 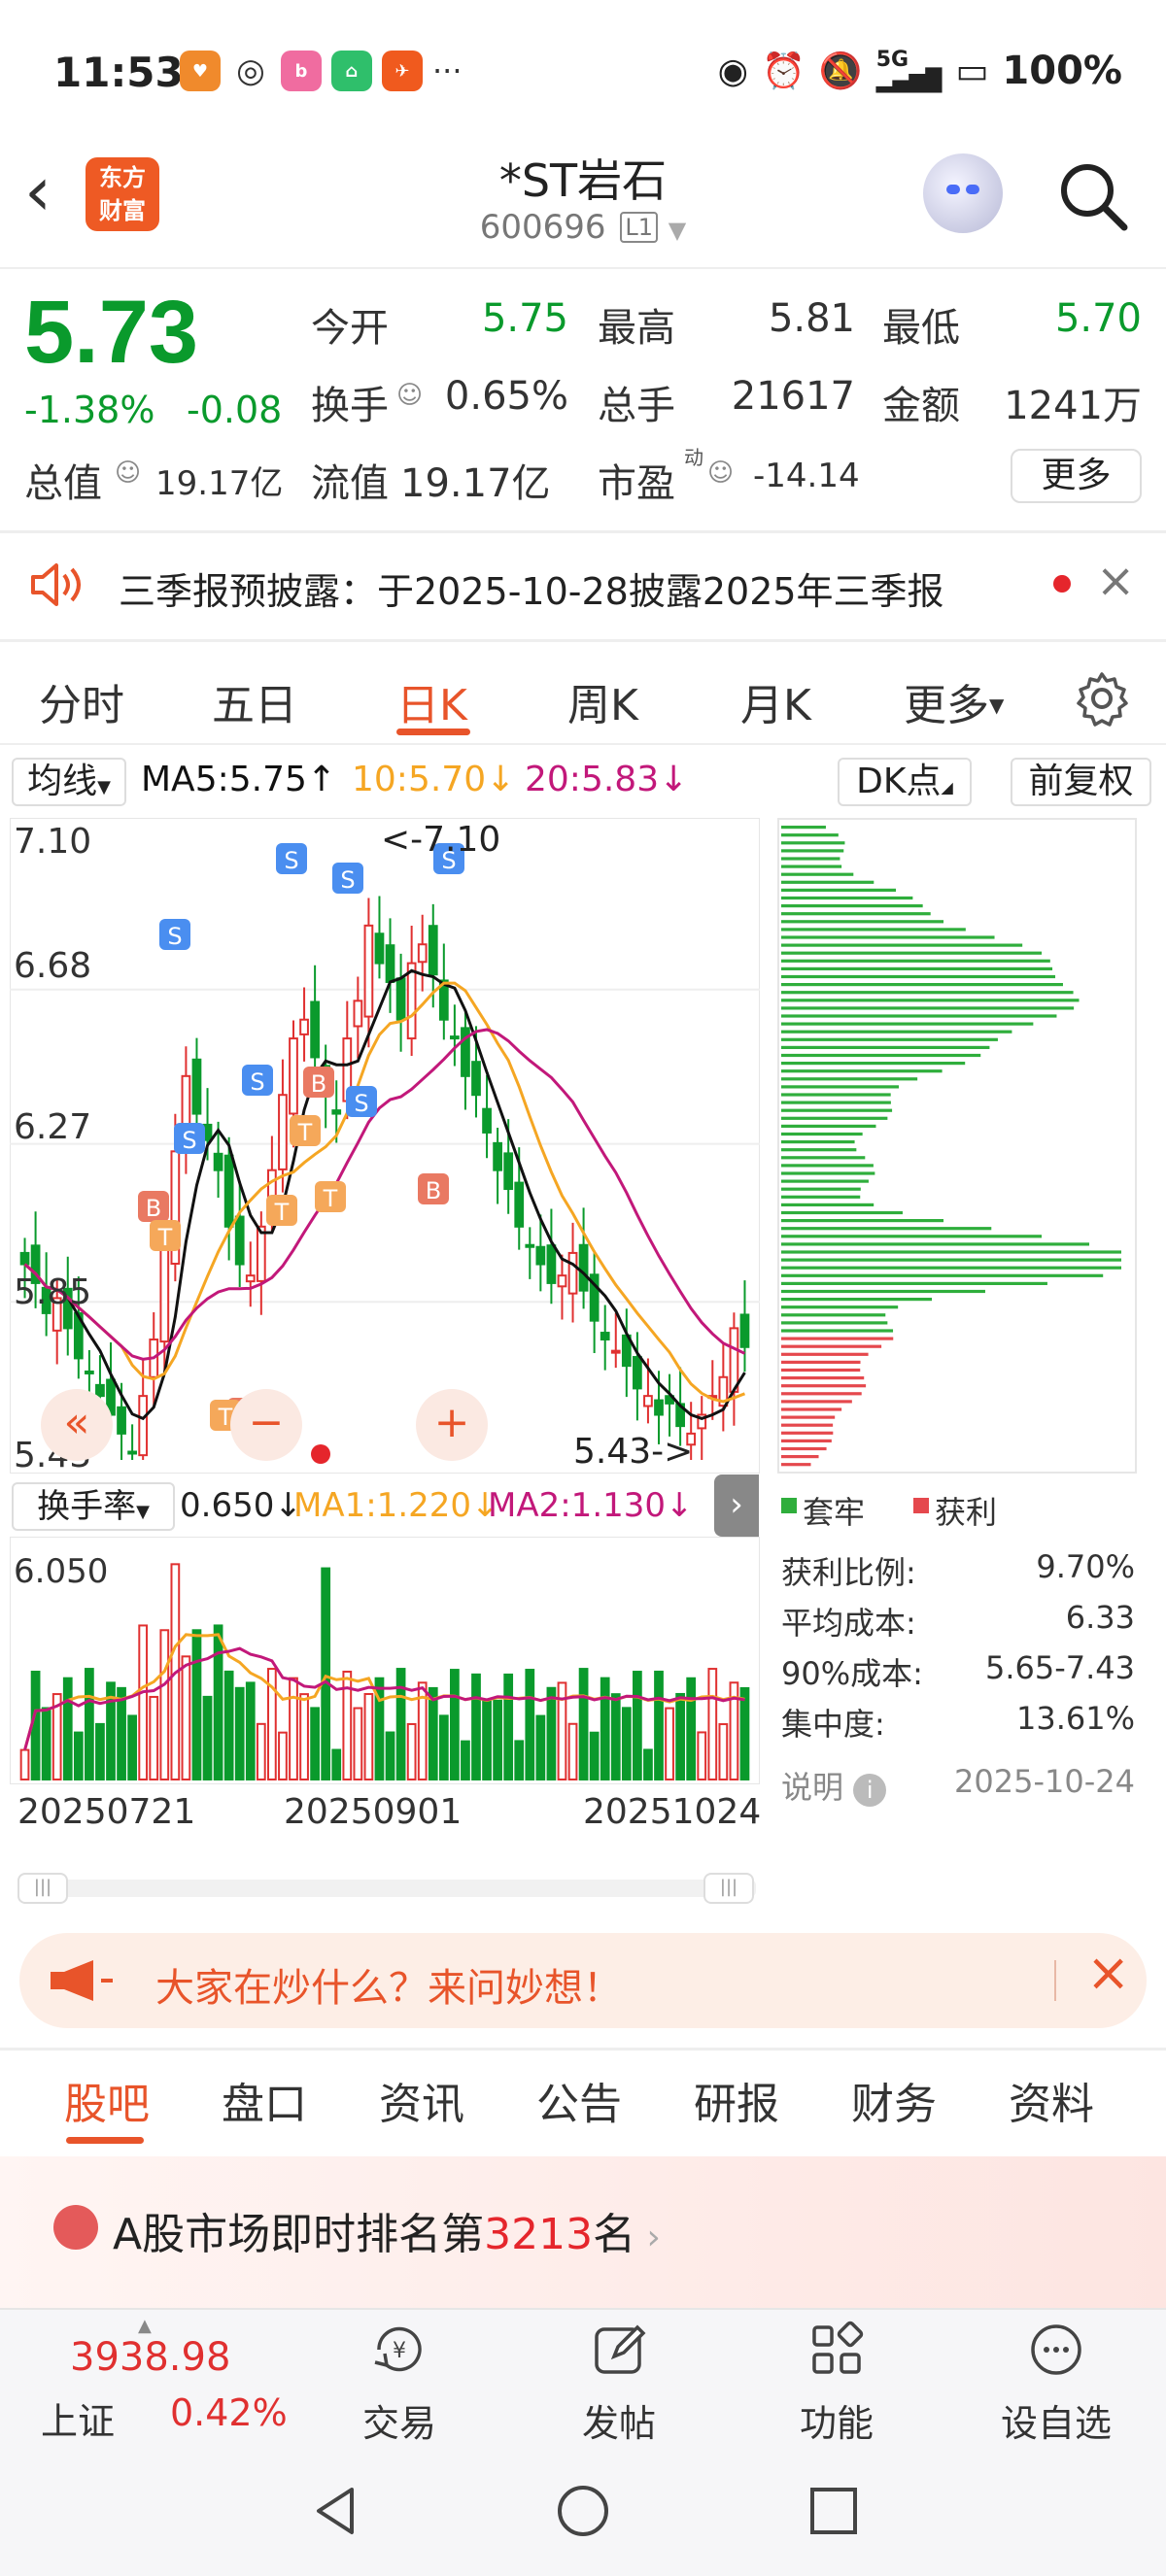 I want to click on tab-guba: 股吧, so click(x=107, y=2100).